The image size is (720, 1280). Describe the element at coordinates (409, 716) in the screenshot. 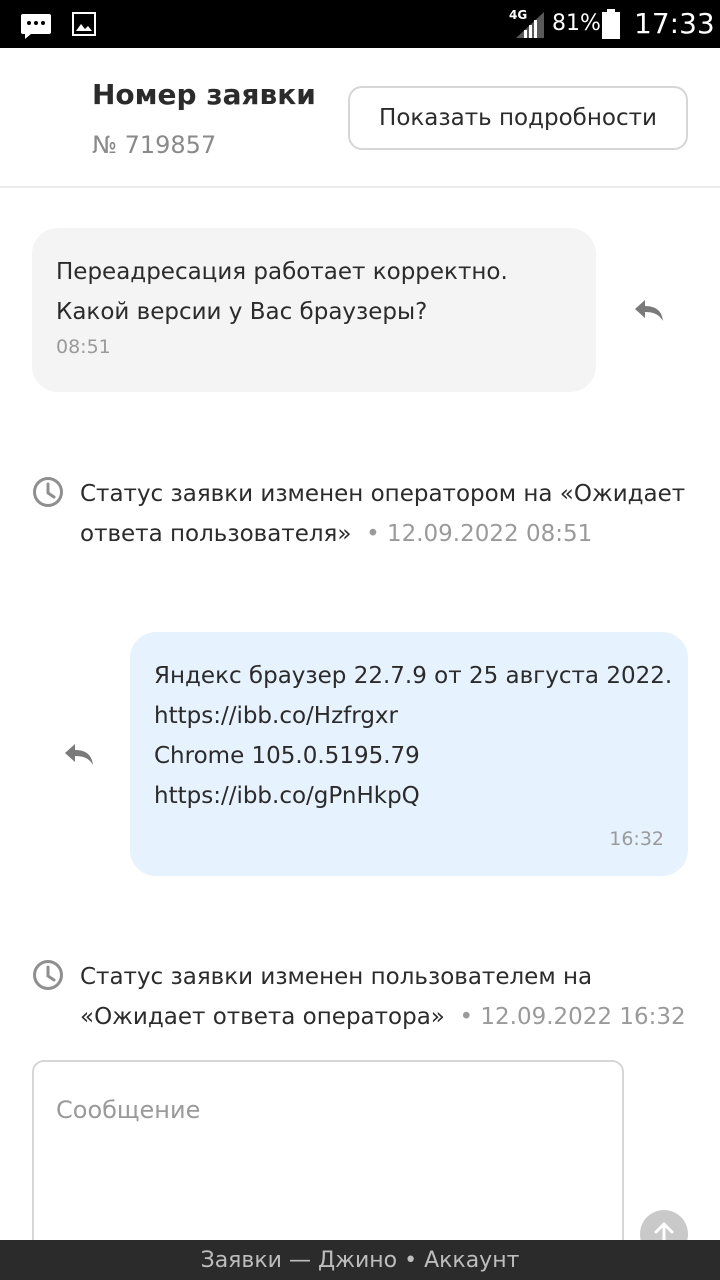

I see `message-link: https://ibb.co/Hzfrgxr` at that location.